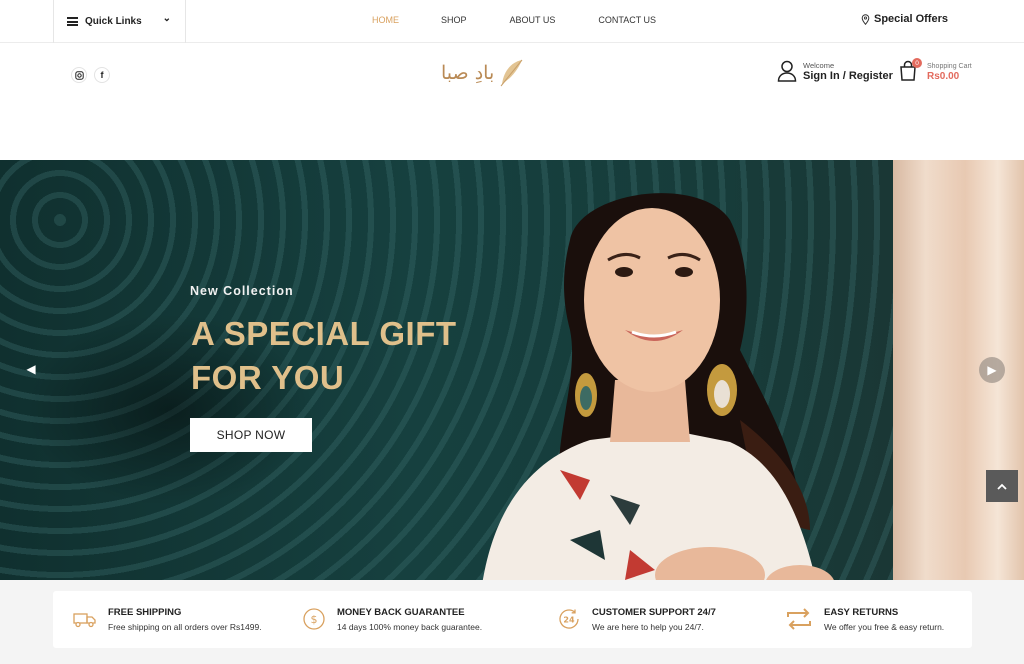  I want to click on cart-amount: Rs0.00, so click(943, 76).